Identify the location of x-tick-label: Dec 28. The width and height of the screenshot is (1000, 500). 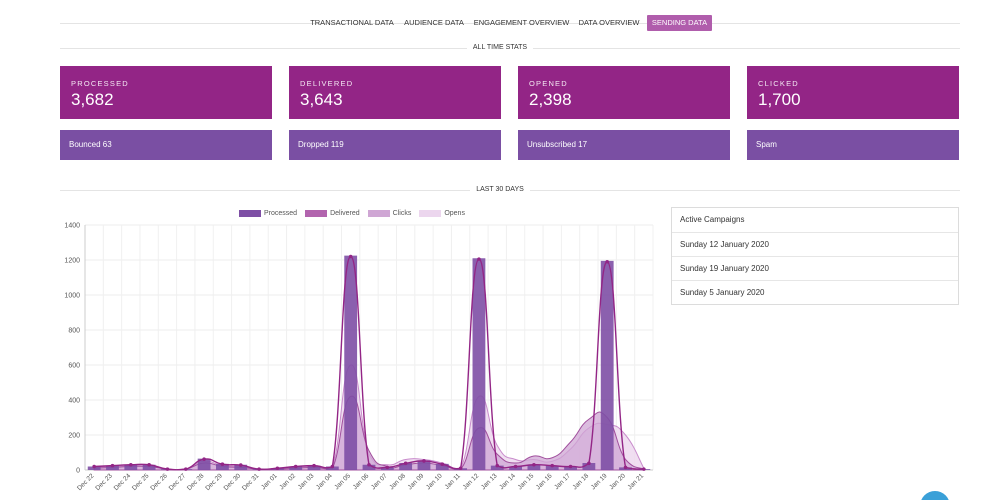
(196, 482).